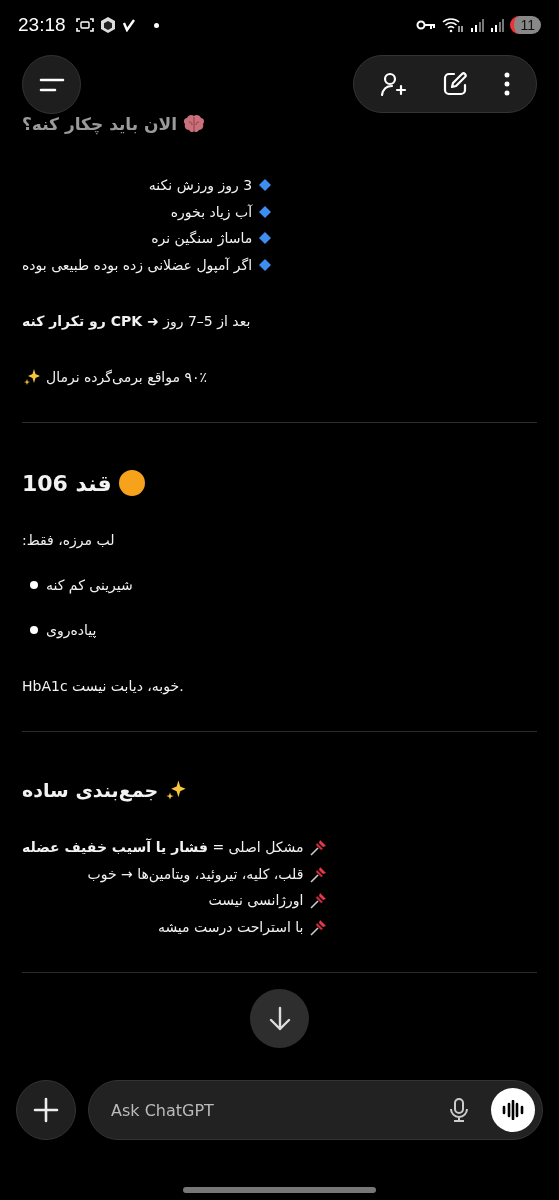  Describe the element at coordinates (525, 25) in the screenshot. I see `battery-indicator: 11` at that location.